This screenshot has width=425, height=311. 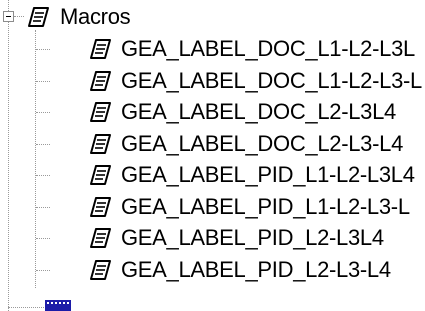 What do you see at coordinates (268, 175) in the screenshot?
I see `tree-item-label: GEA_LABEL_PID_L1-L2-L3L4` at bounding box center [268, 175].